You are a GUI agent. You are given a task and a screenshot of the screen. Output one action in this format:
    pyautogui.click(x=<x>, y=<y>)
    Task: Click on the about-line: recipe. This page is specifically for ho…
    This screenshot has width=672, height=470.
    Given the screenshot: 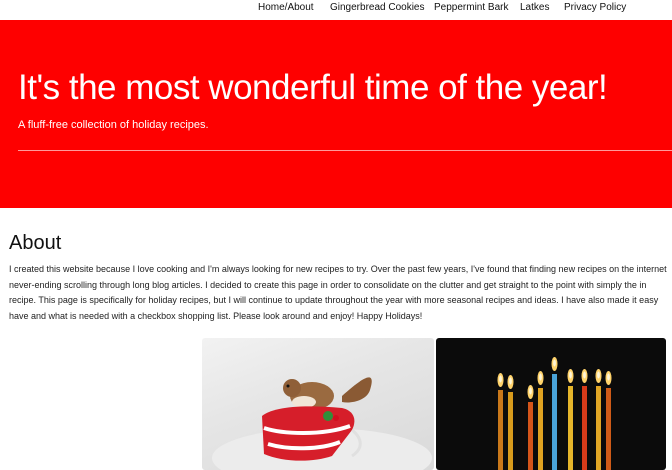 What is the action you would take?
    pyautogui.click(x=334, y=300)
    